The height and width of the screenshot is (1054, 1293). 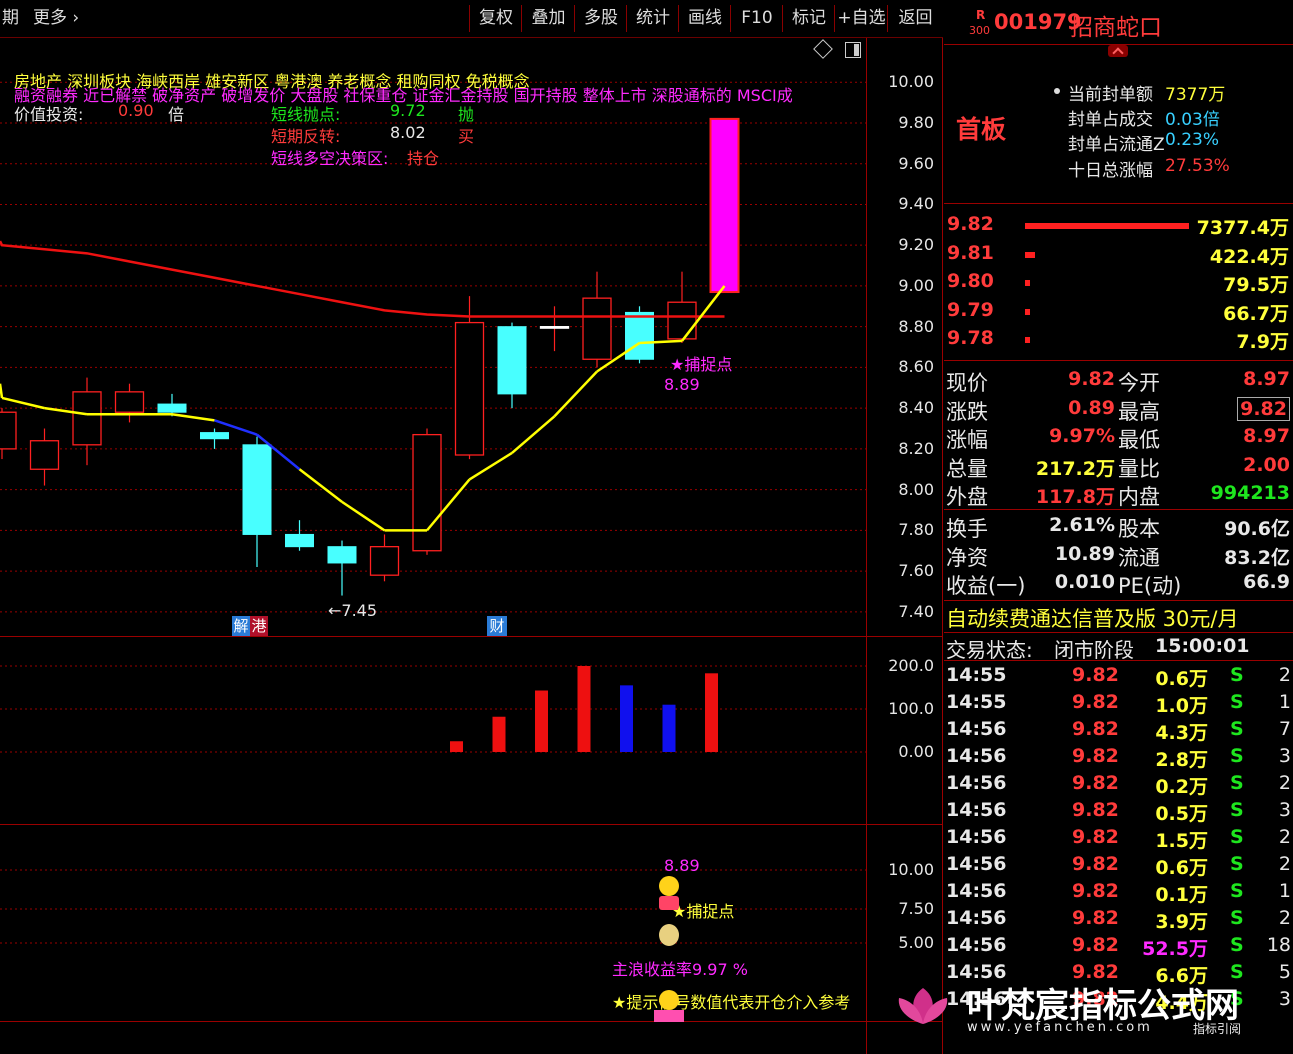 I want to click on finance-tag: 财, so click(x=497, y=626).